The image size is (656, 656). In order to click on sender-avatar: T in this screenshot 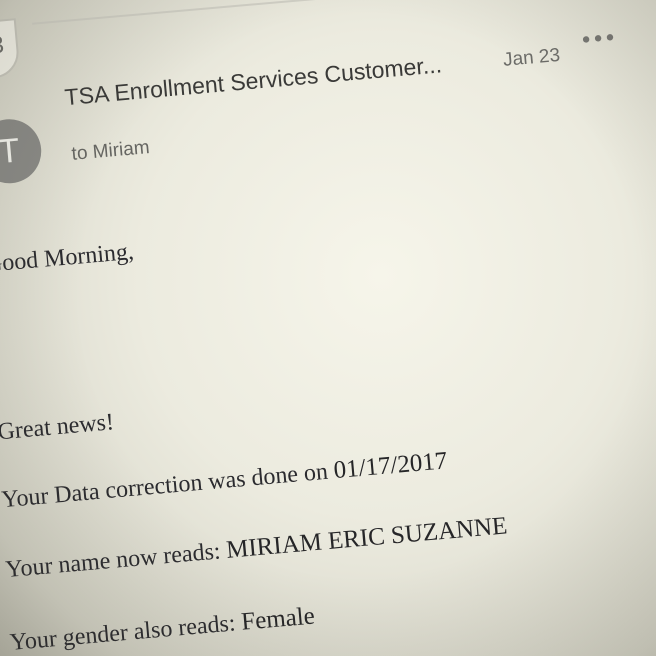, I will do `click(22, 151)`.